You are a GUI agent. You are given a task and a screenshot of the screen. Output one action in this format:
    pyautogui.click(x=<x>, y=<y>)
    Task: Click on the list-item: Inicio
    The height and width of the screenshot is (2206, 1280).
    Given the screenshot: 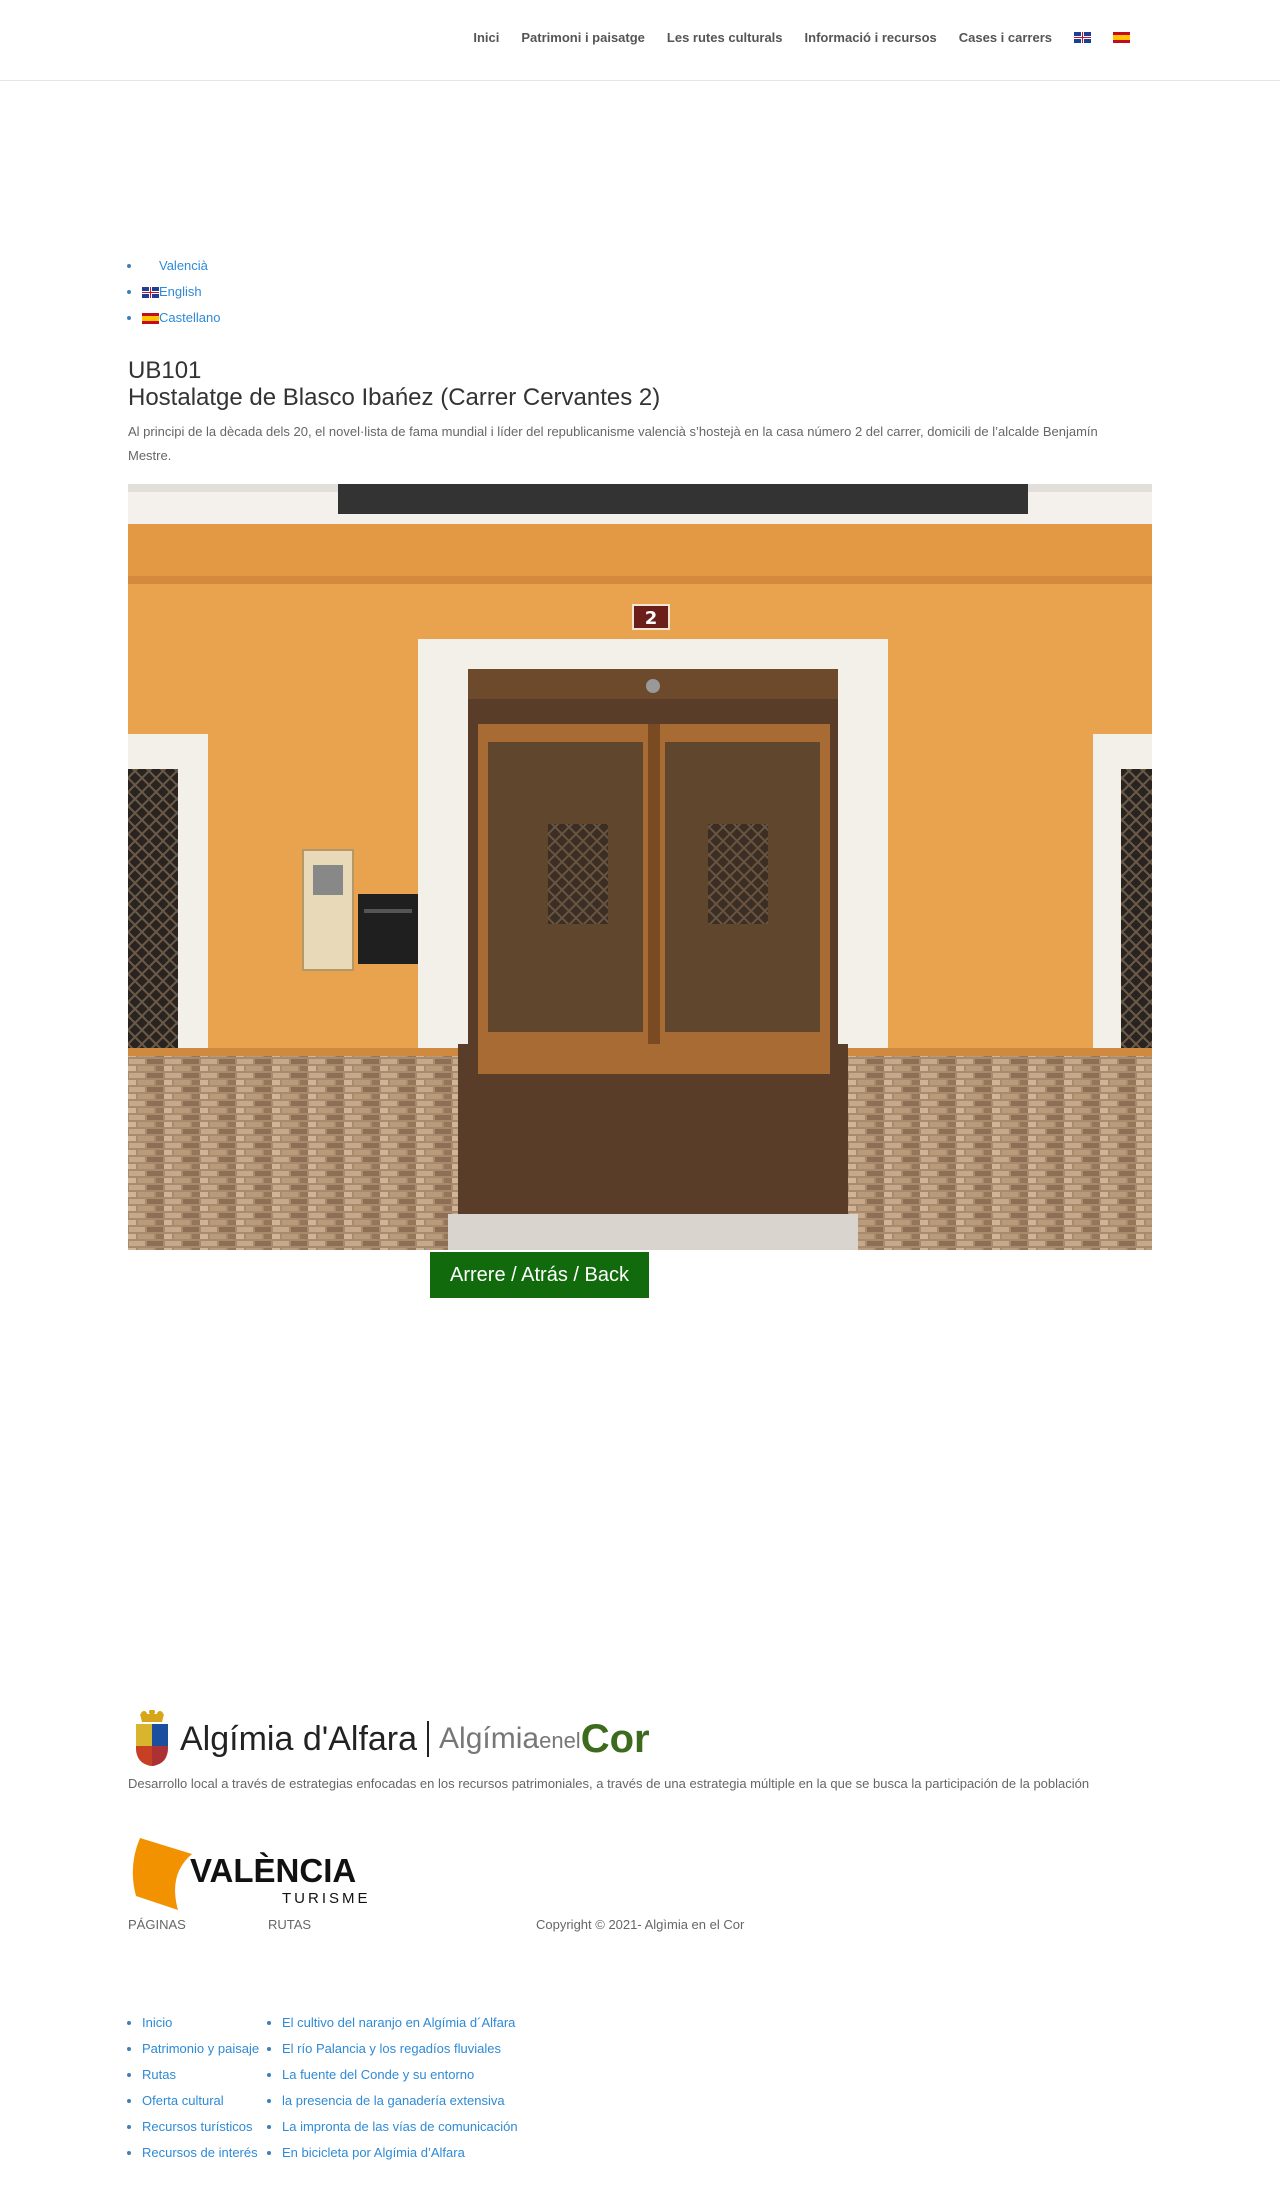 What is the action you would take?
    pyautogui.click(x=205, y=2023)
    